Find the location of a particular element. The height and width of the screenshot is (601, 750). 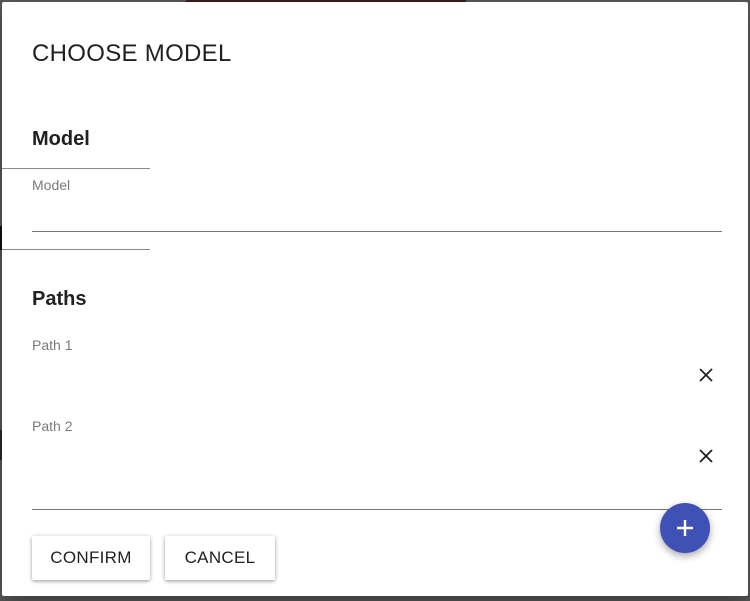

path-1-input is located at coordinates (357, 375).